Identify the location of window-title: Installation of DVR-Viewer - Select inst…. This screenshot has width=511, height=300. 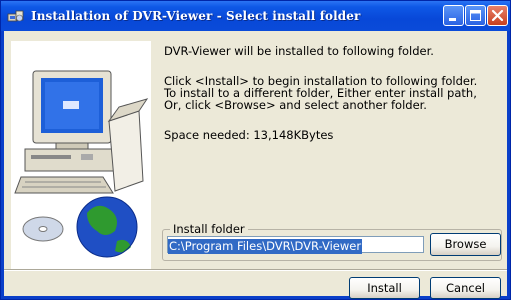
(196, 16).